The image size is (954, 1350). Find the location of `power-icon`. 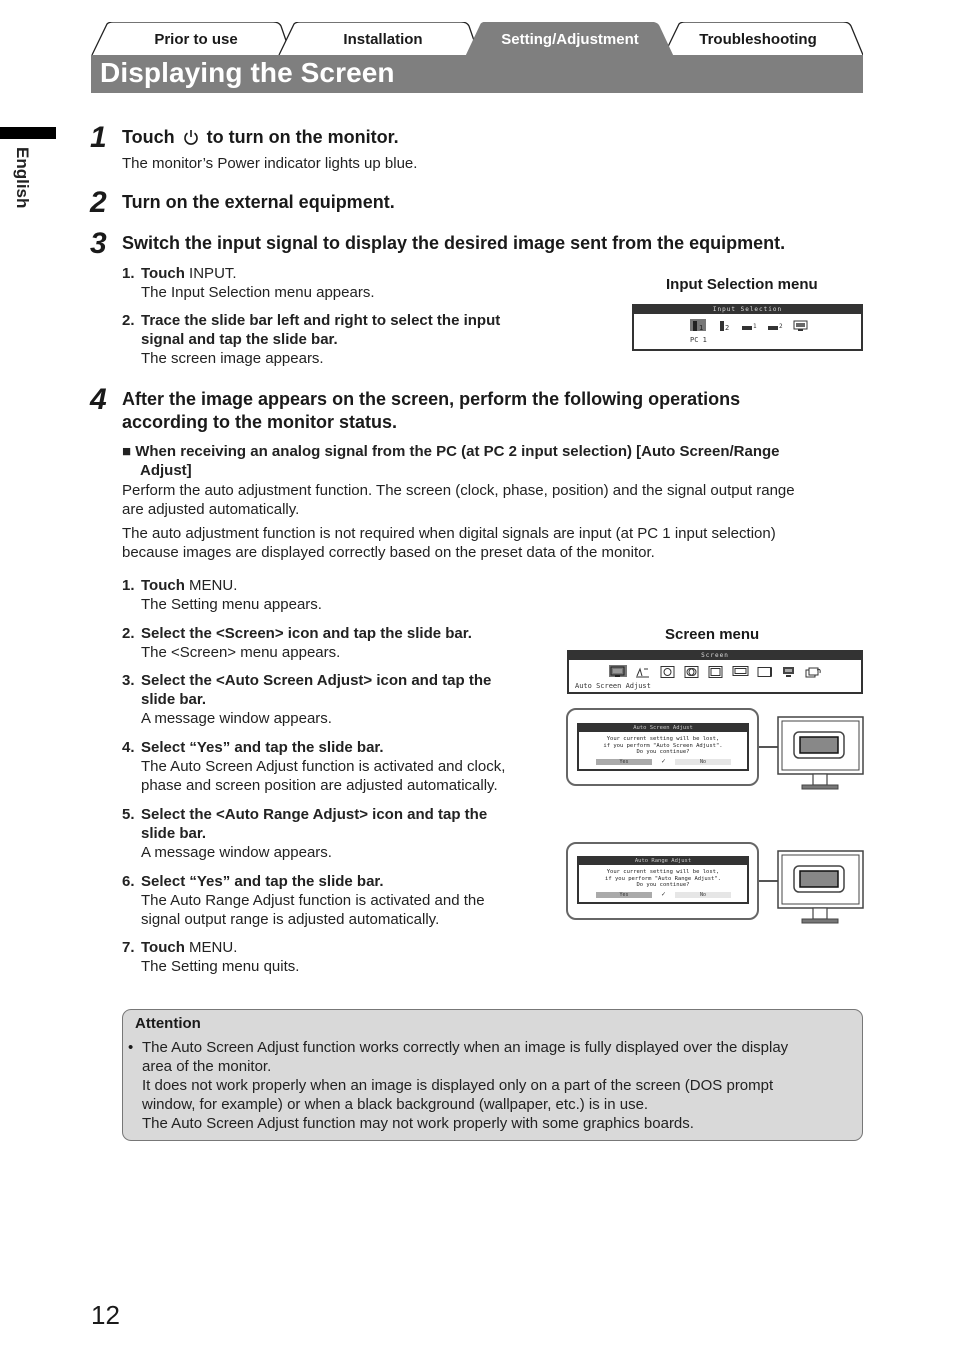

power-icon is located at coordinates (191, 136).